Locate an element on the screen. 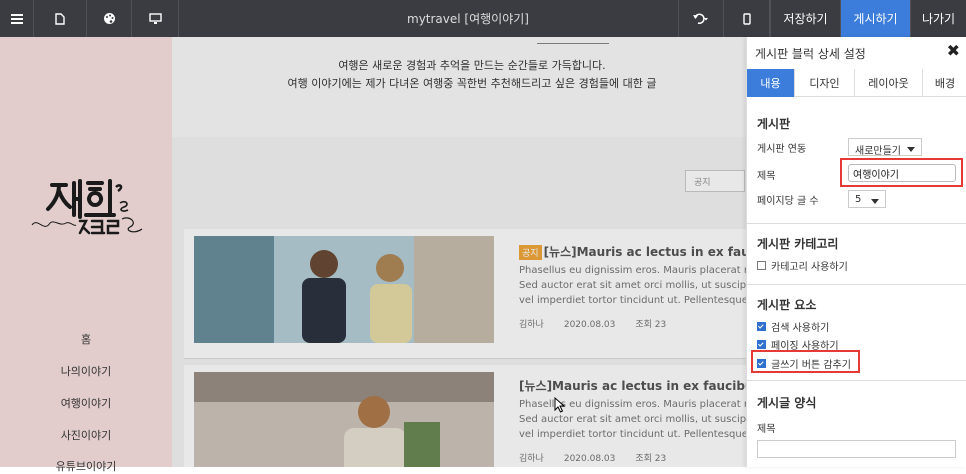  preview-desktop-icon is located at coordinates (155, 18).